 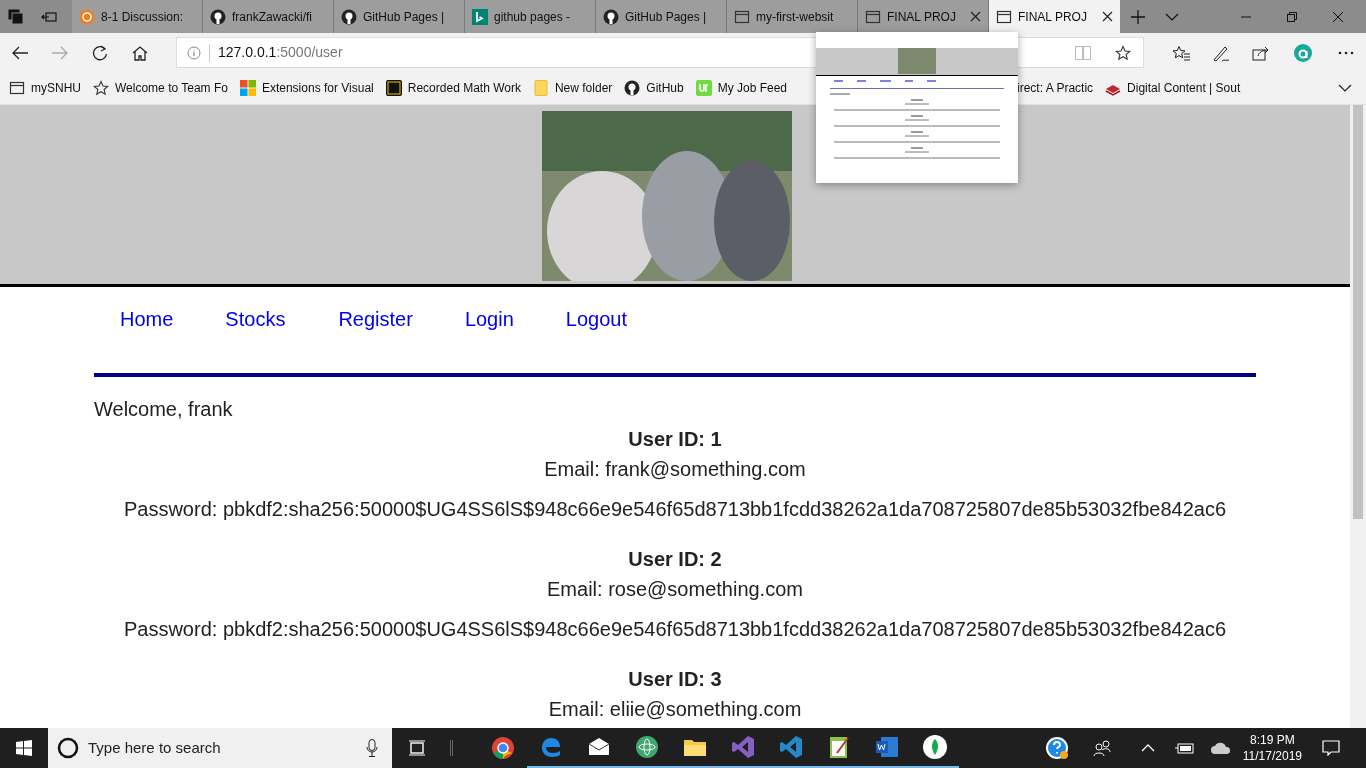 I want to click on tab-overview-icon, so click(x=16, y=16).